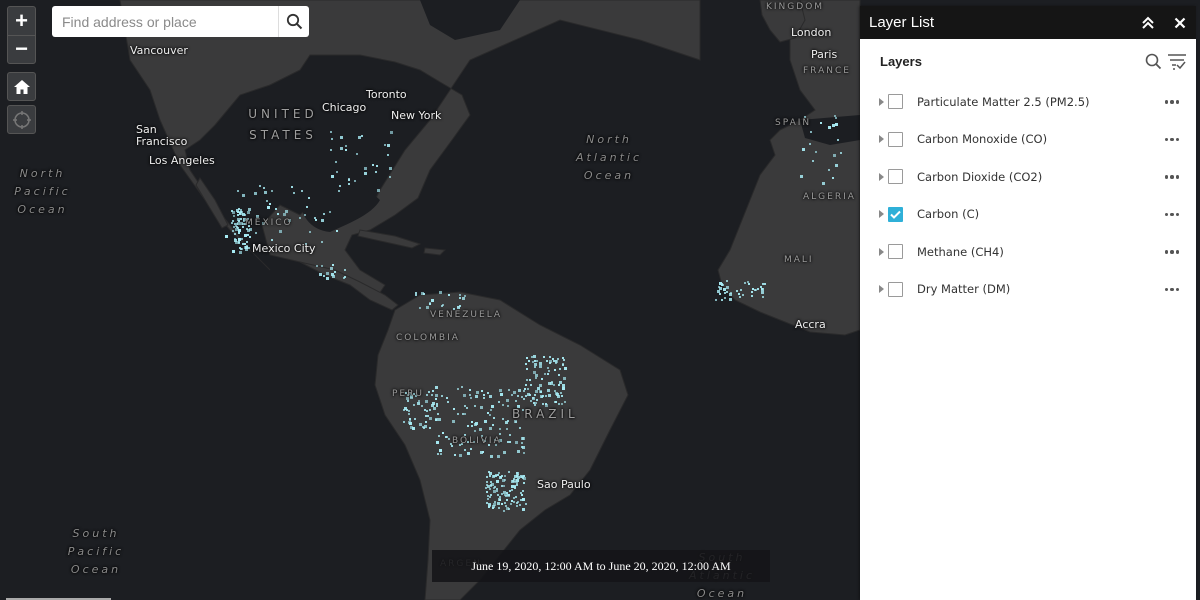  Describe the element at coordinates (1177, 61) in the screenshot. I see `filter-layers-button` at that location.